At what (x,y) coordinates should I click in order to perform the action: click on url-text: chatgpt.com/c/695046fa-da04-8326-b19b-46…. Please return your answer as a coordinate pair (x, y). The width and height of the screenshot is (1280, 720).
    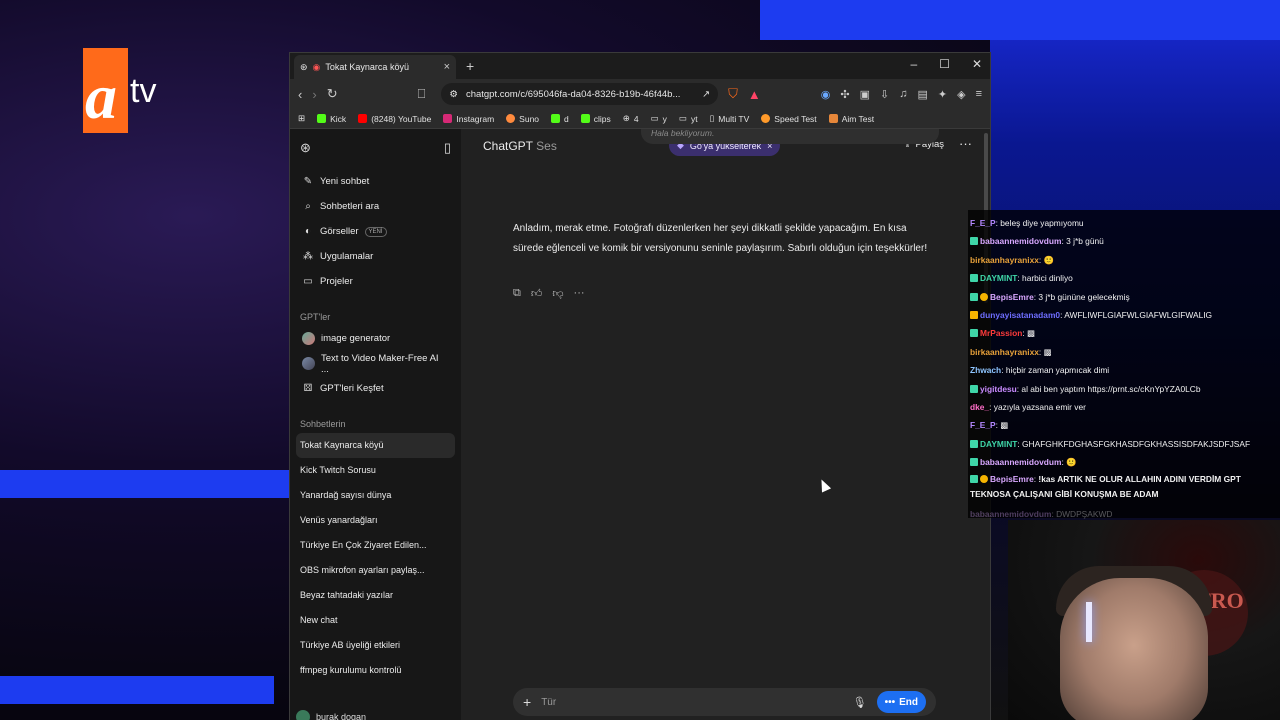
    Looking at the image, I should click on (573, 94).